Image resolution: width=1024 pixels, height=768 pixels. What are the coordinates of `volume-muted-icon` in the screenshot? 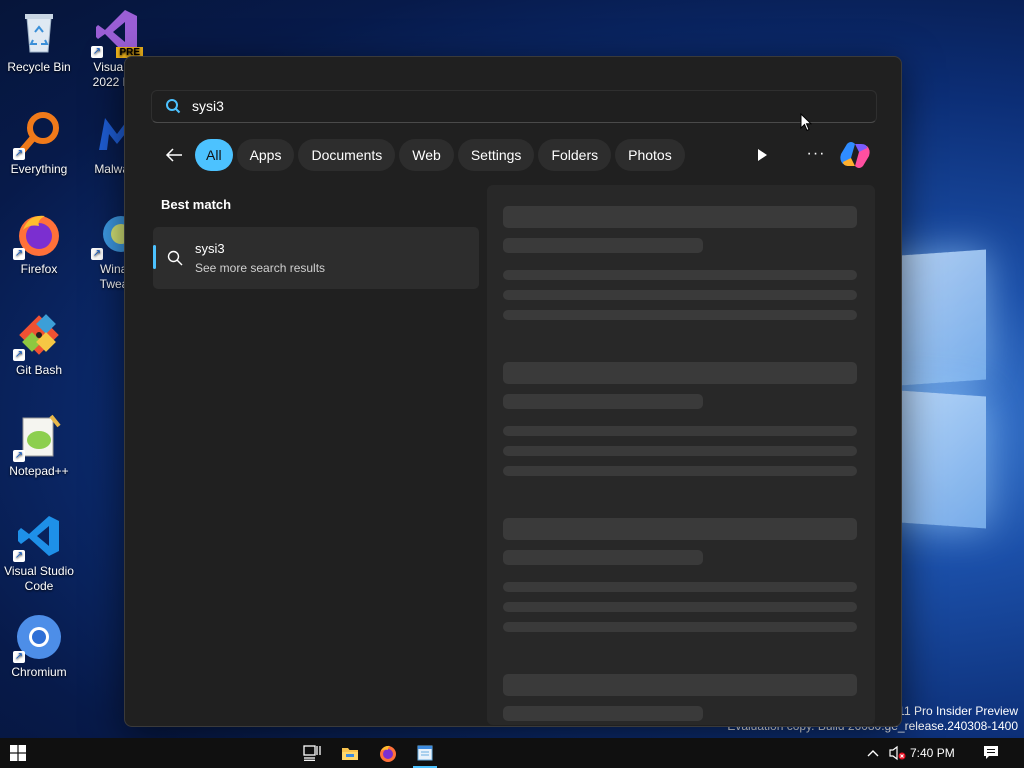 It's located at (897, 753).